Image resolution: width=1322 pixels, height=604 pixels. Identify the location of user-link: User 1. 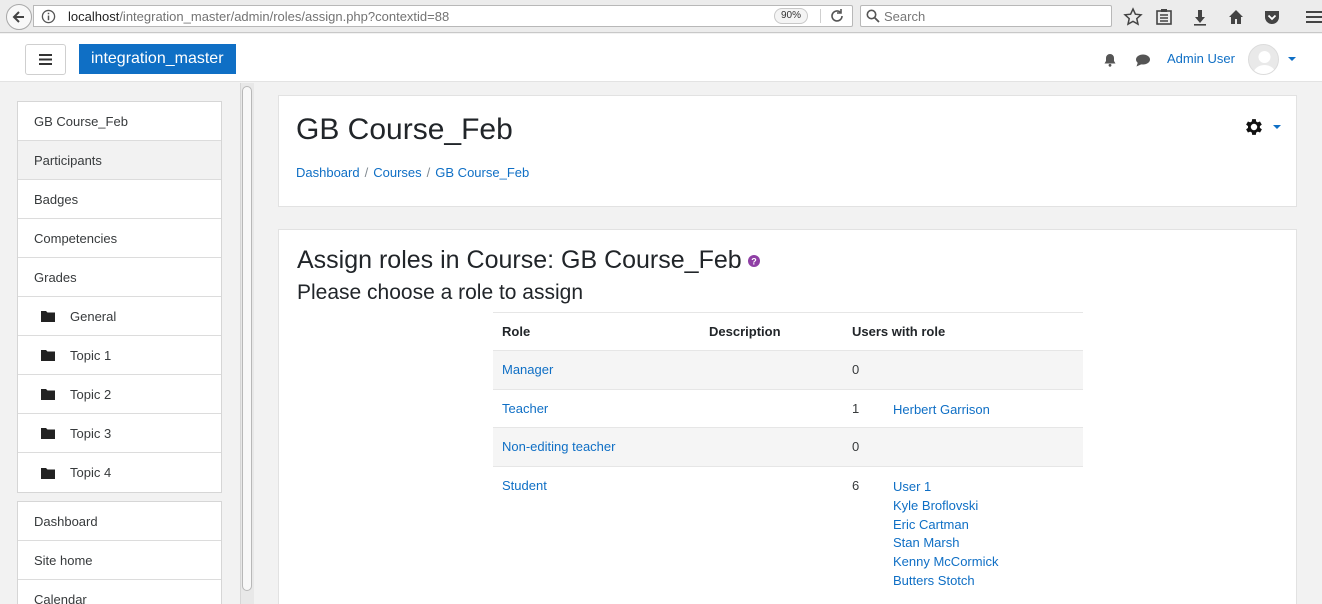
(945, 487).